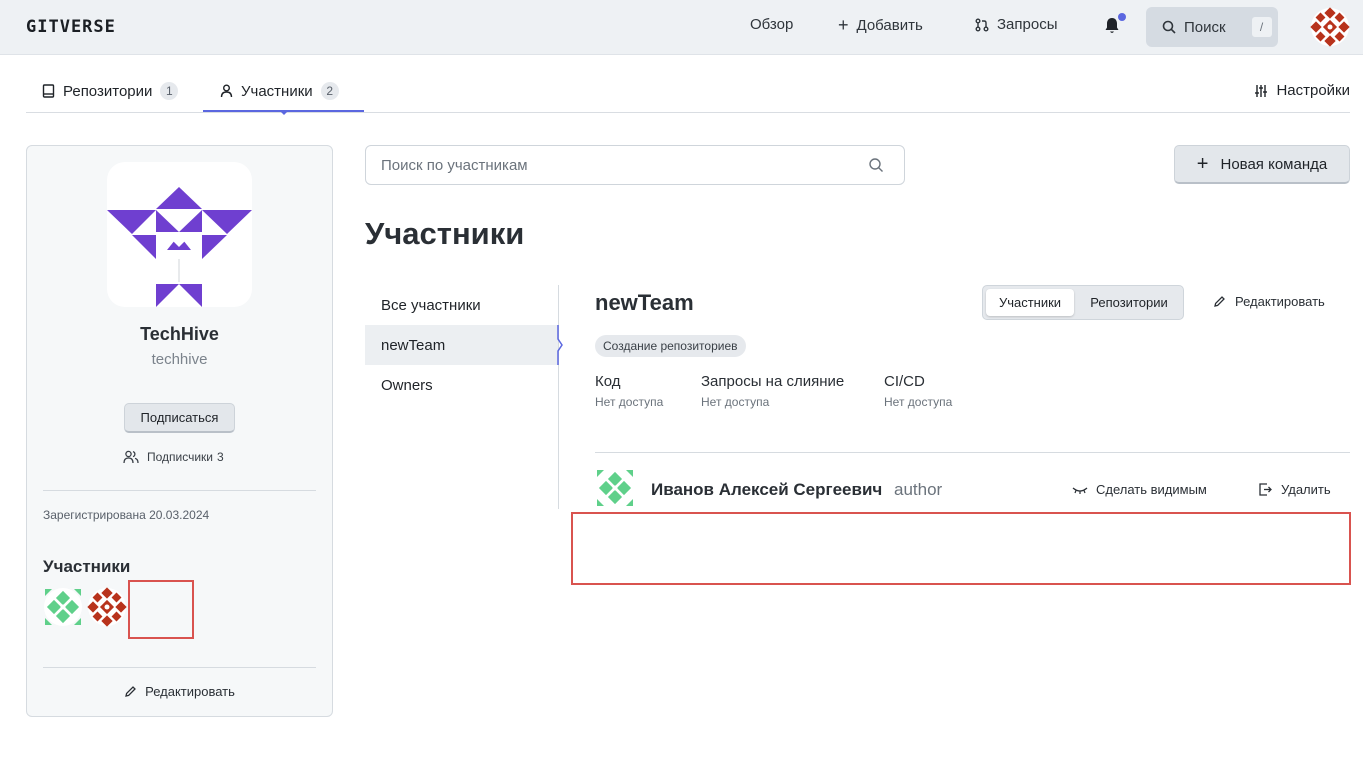  What do you see at coordinates (461, 345) in the screenshot?
I see `team-item-newteam: newTeam` at bounding box center [461, 345].